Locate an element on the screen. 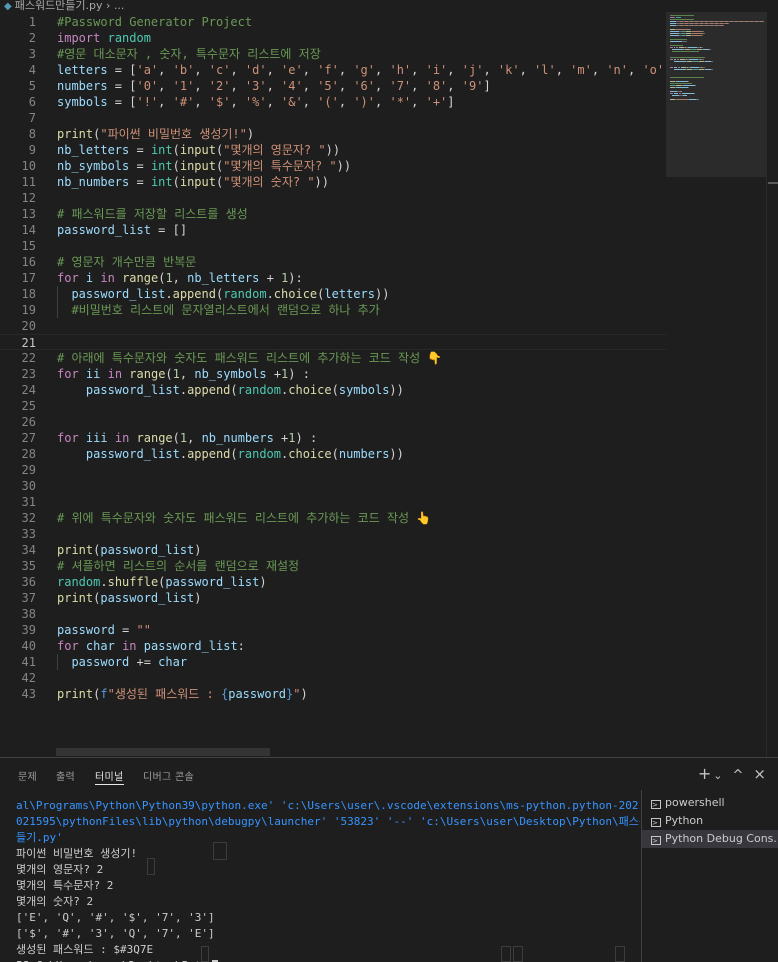  code-line: 35 # 셔플하면 리스트의 순서를 랜덤으로 재설정 is located at coordinates (333, 566).